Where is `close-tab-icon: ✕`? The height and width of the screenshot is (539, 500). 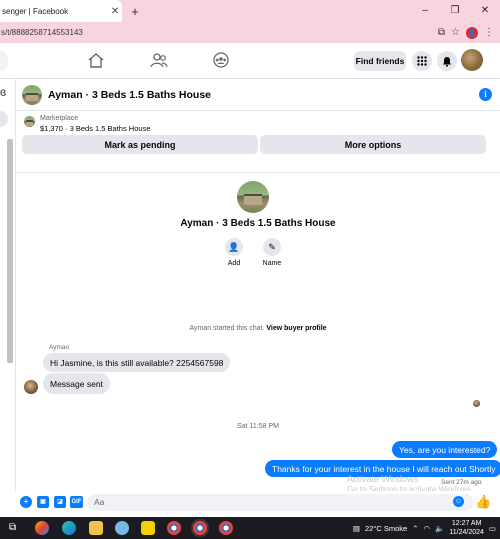
close-tab-icon: ✕ is located at coordinates (115, 11).